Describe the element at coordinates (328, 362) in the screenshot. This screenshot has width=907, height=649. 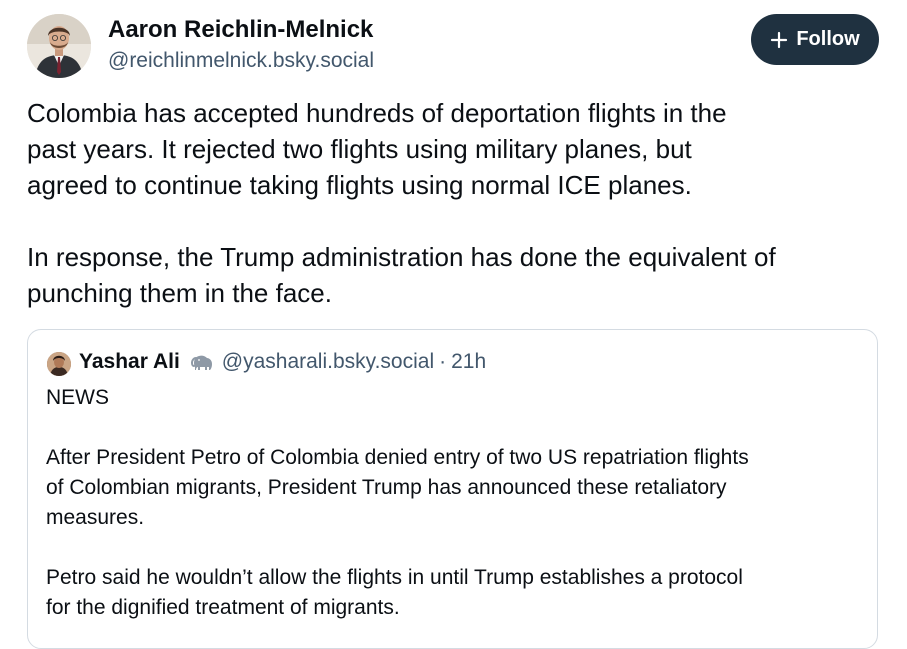
I see `quoted-author-handle: @yasharali.bsky.social` at that location.